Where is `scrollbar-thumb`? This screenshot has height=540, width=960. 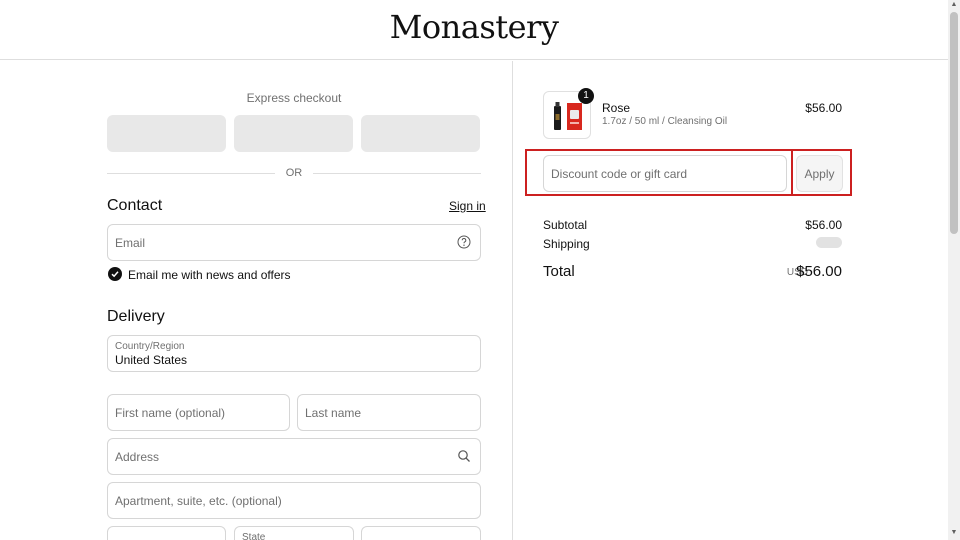
scrollbar-thumb is located at coordinates (954, 123).